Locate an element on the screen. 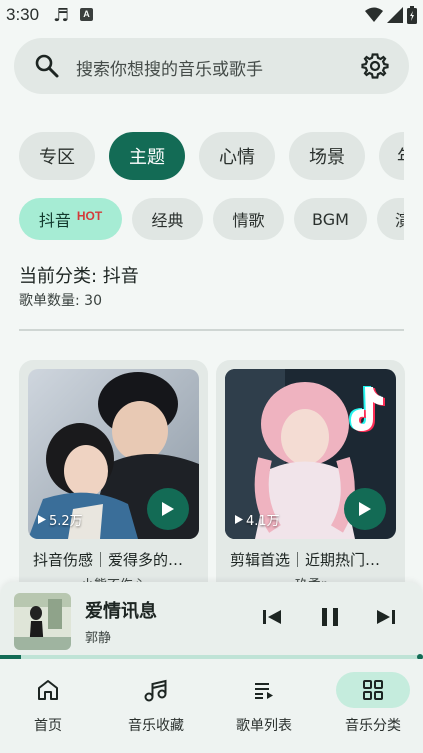 This screenshot has width=423, height=753. play-count: 5.2万 is located at coordinates (60, 519).